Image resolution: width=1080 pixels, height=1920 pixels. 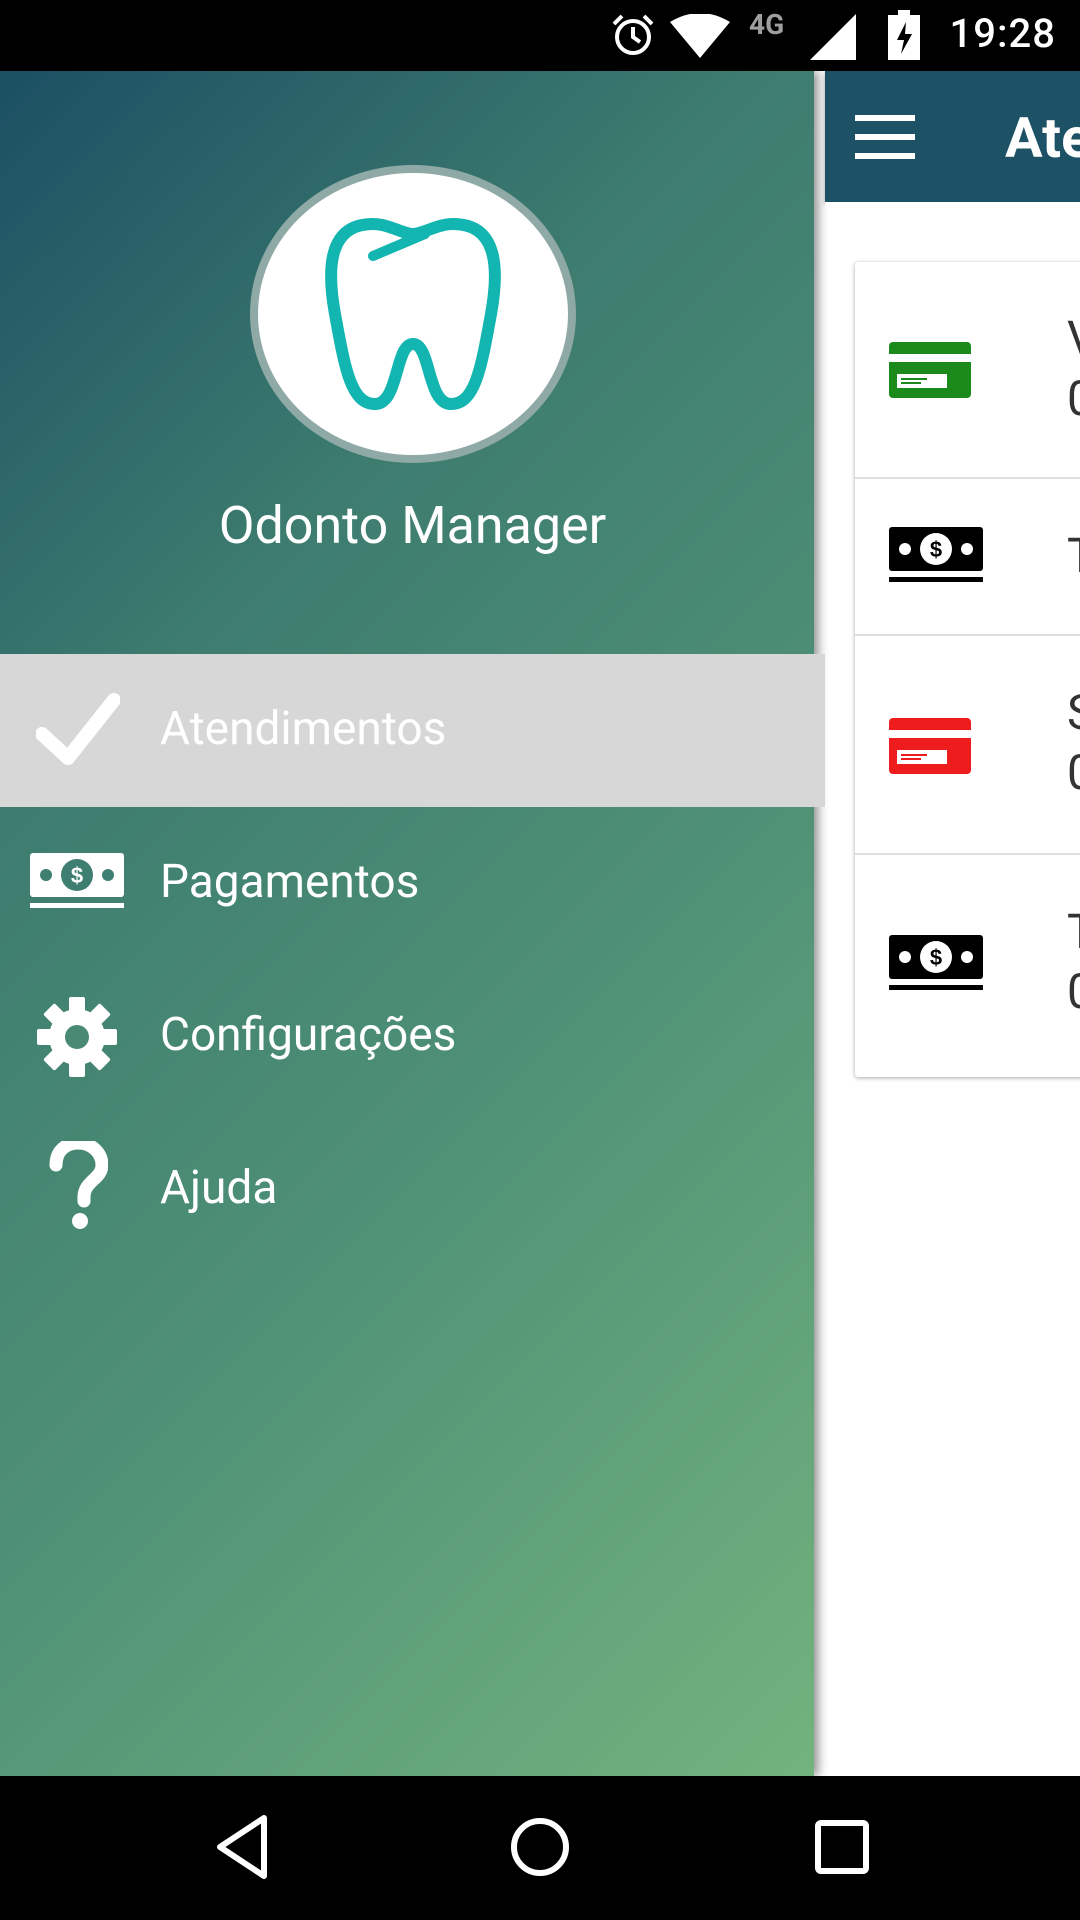 I want to click on drawer-item-label: Pagamentos, so click(x=290, y=882).